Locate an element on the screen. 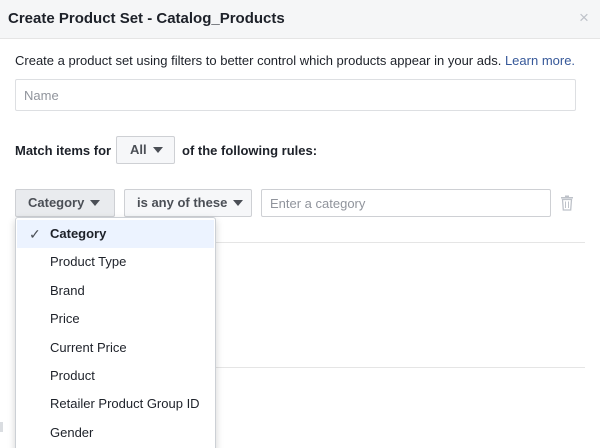 The height and width of the screenshot is (448, 600). dropdown-item-label: Price is located at coordinates (65, 318).